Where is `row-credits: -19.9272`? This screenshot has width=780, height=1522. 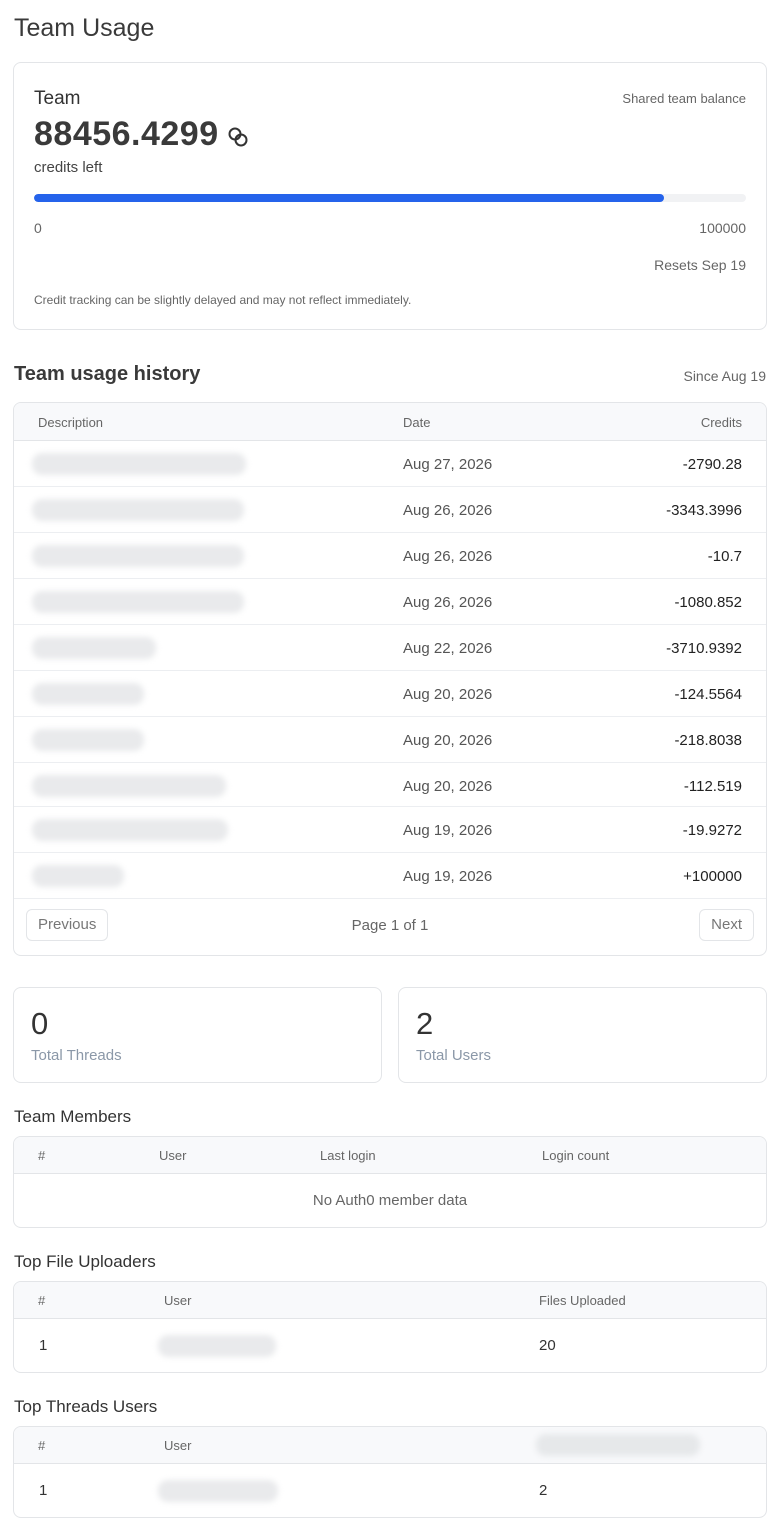
row-credits: -19.9272 is located at coordinates (712, 830).